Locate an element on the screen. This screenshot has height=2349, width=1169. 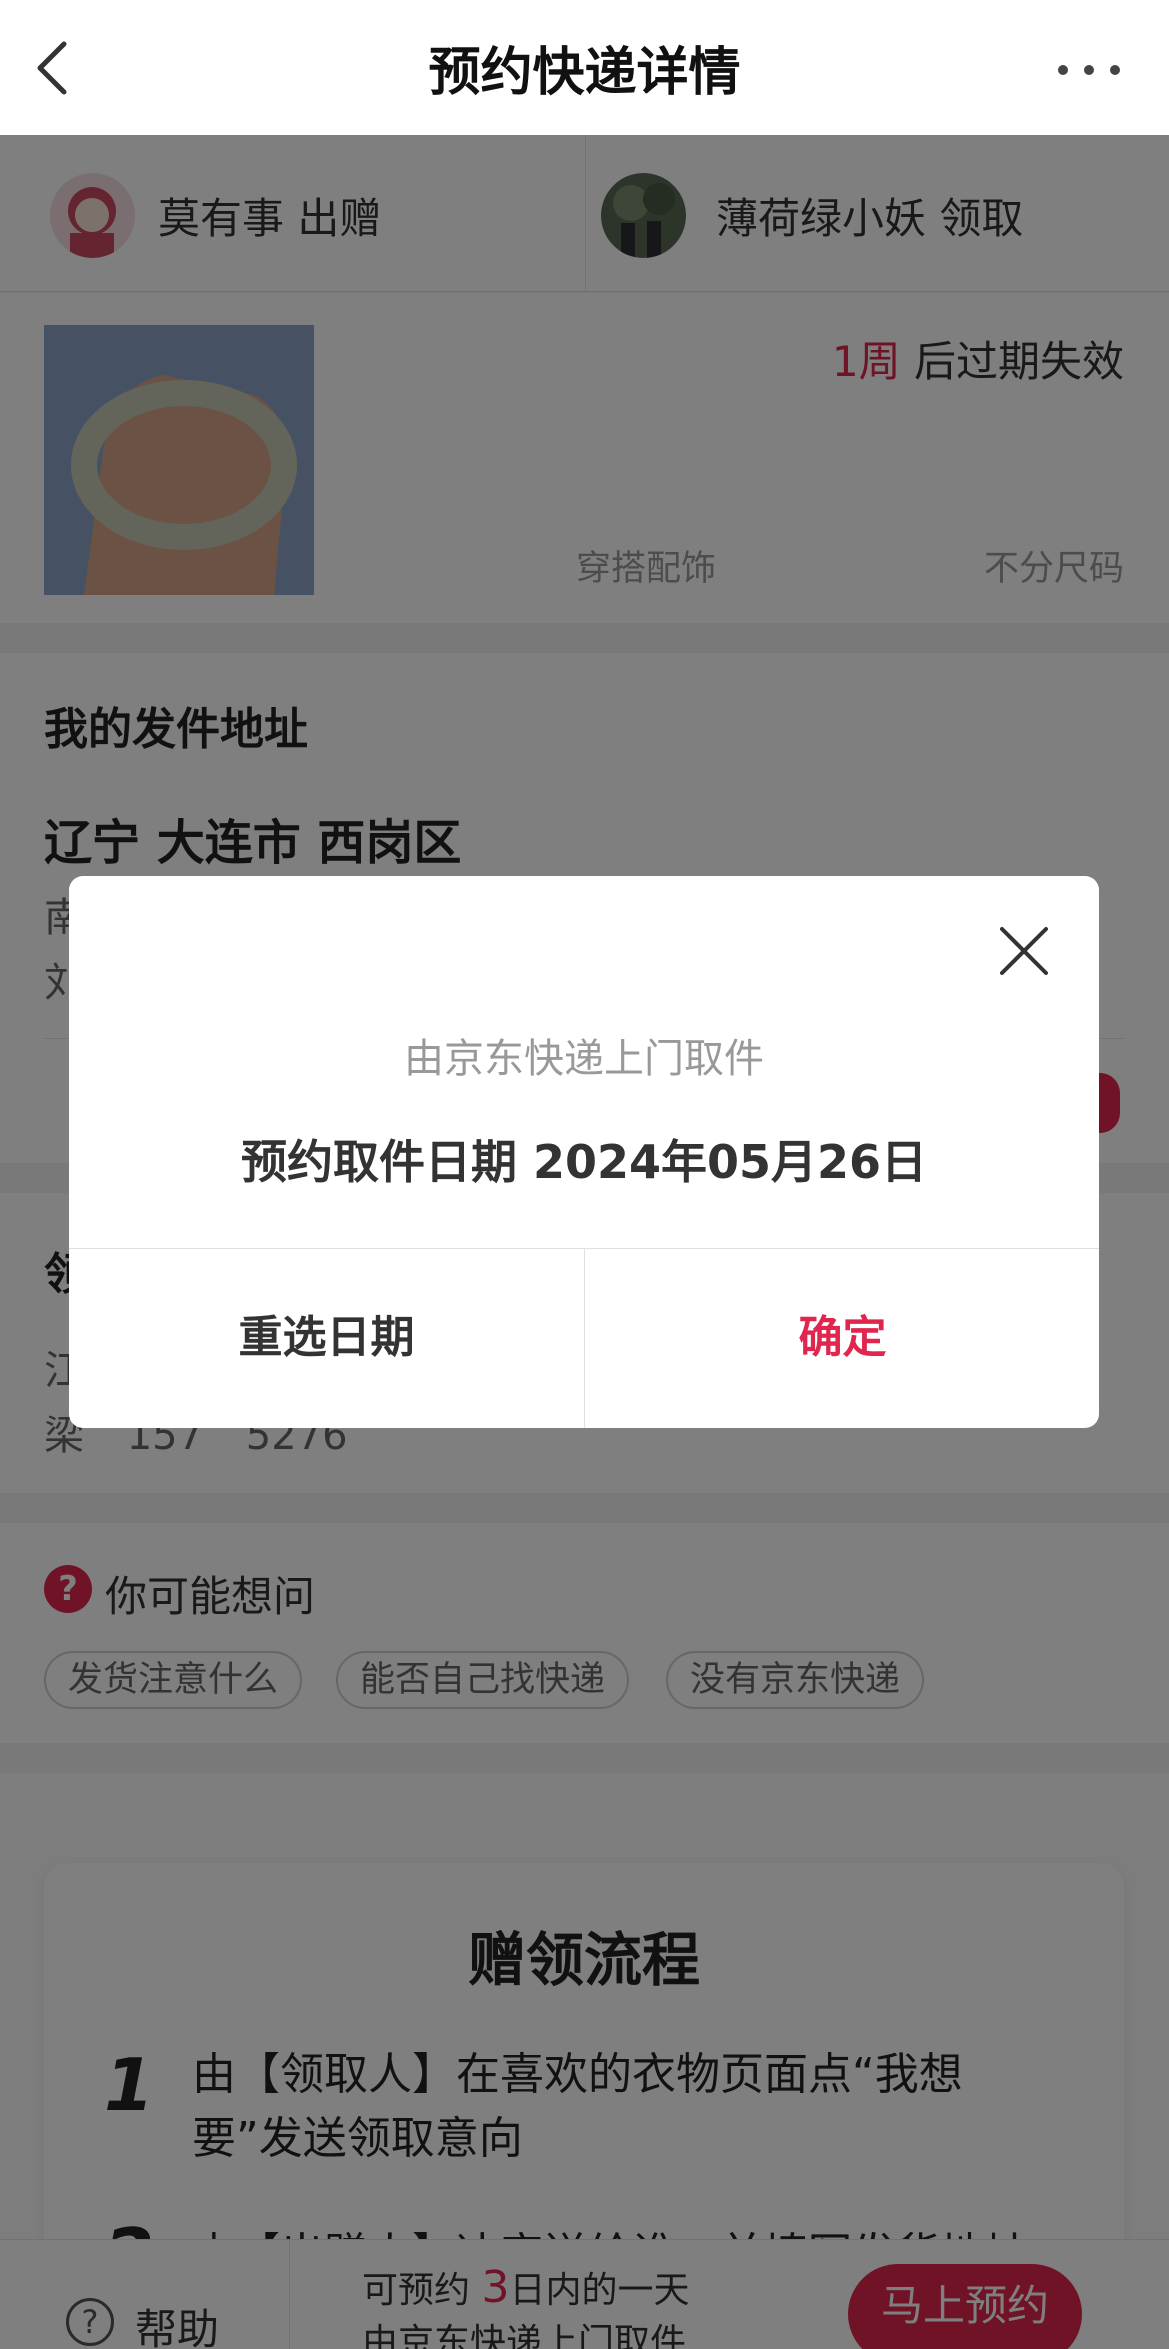
dialog-subtitle: 由京东快递上门取件 is located at coordinates (584, 1059).